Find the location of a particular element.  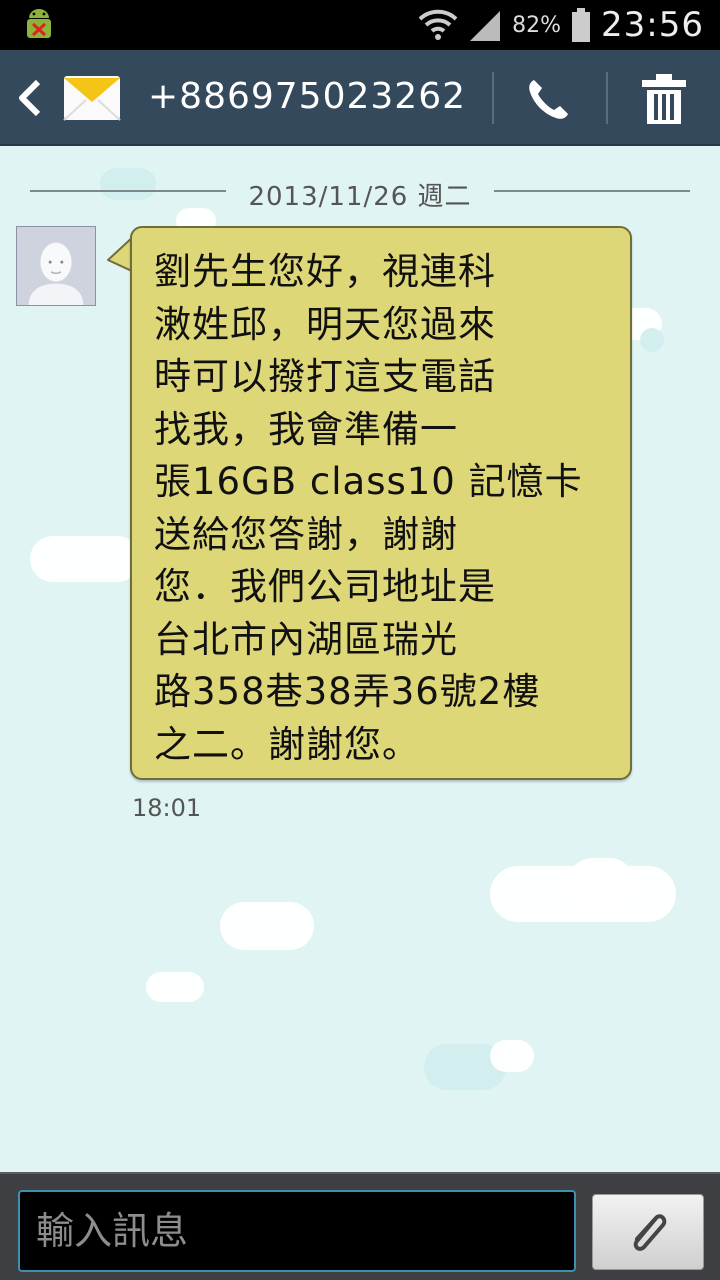

trash-icon is located at coordinates (664, 99).